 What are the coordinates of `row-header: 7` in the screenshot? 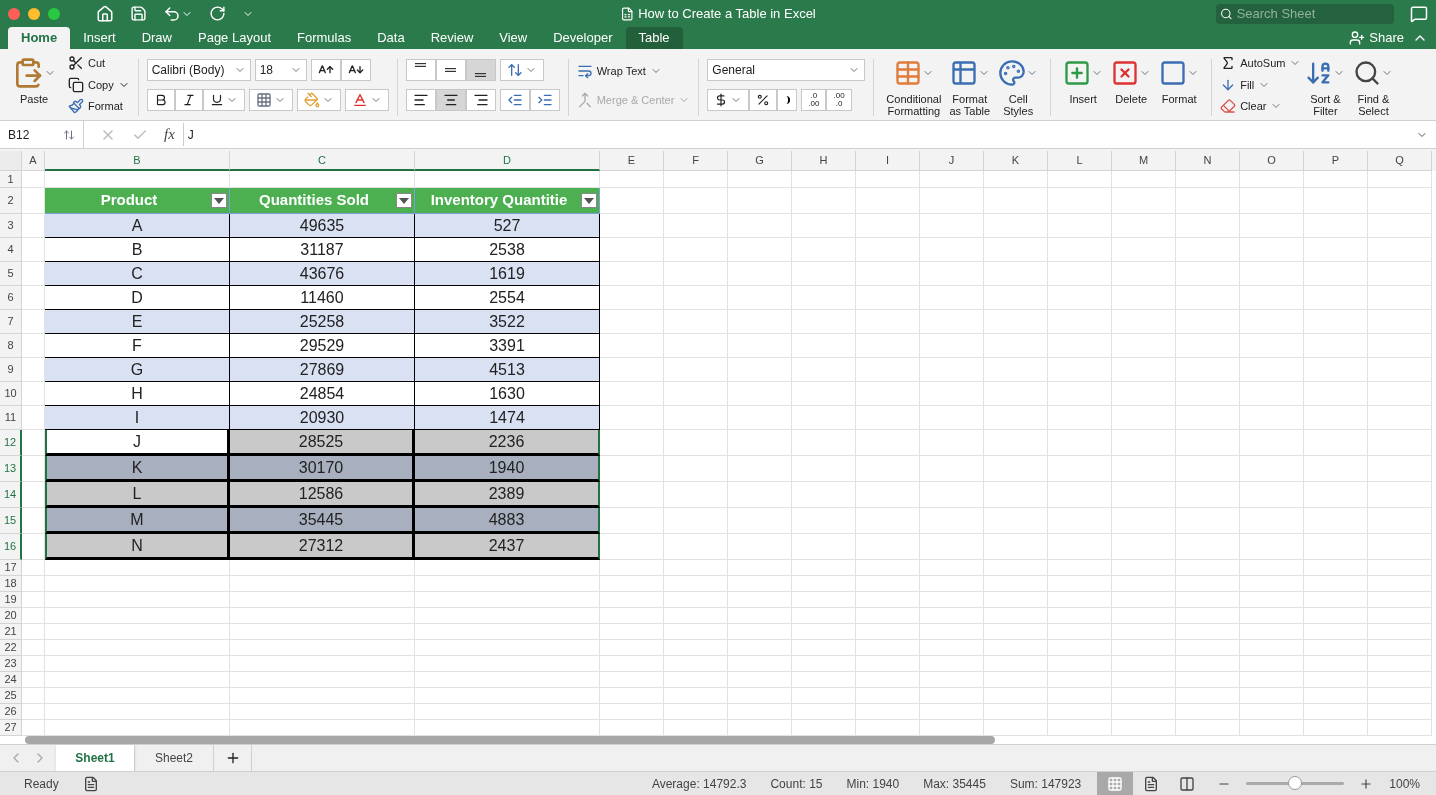 It's located at (11, 322).